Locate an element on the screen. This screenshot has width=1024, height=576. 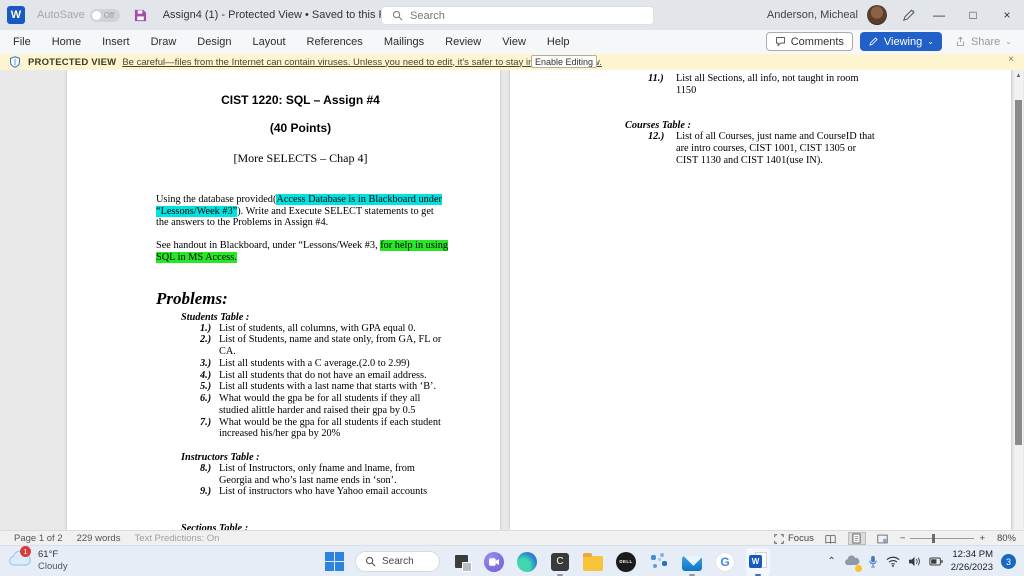
item-number: 6.) is located at coordinates (206, 399).